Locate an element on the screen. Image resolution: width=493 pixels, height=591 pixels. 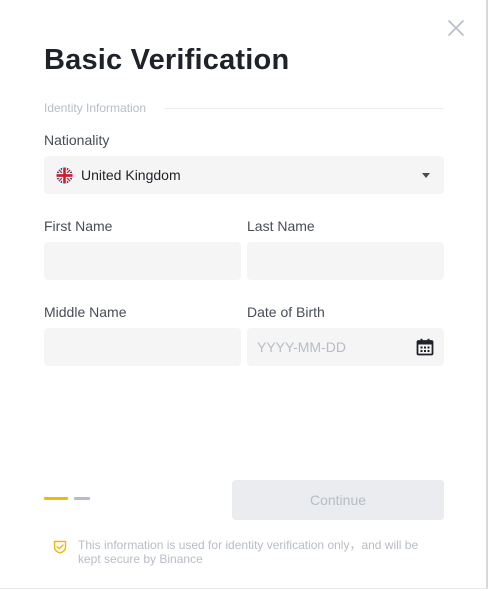
calendar-icon is located at coordinates (425, 347).